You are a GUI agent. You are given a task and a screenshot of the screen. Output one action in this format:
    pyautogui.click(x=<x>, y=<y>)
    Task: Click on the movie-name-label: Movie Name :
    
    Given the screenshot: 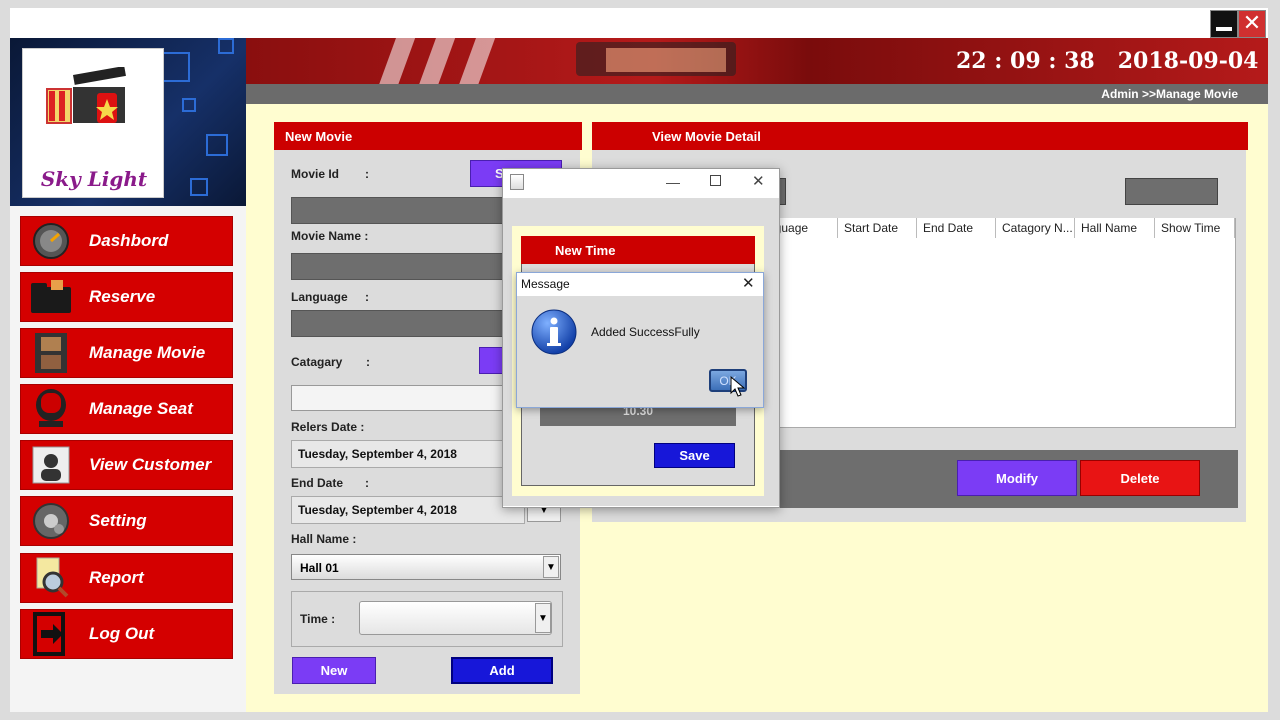 What is the action you would take?
    pyautogui.click(x=330, y=236)
    